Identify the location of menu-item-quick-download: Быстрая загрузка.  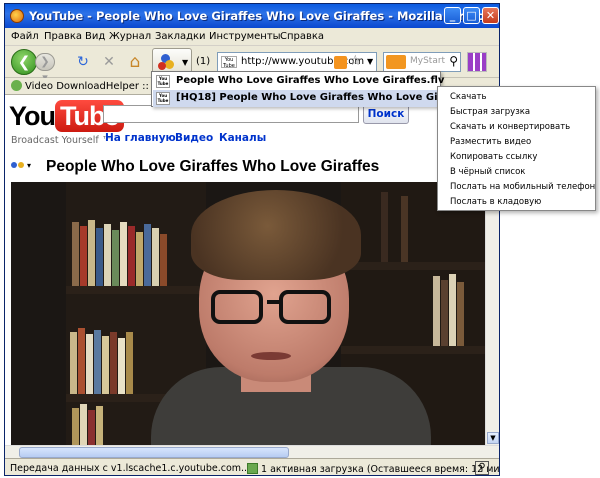
(490, 112).